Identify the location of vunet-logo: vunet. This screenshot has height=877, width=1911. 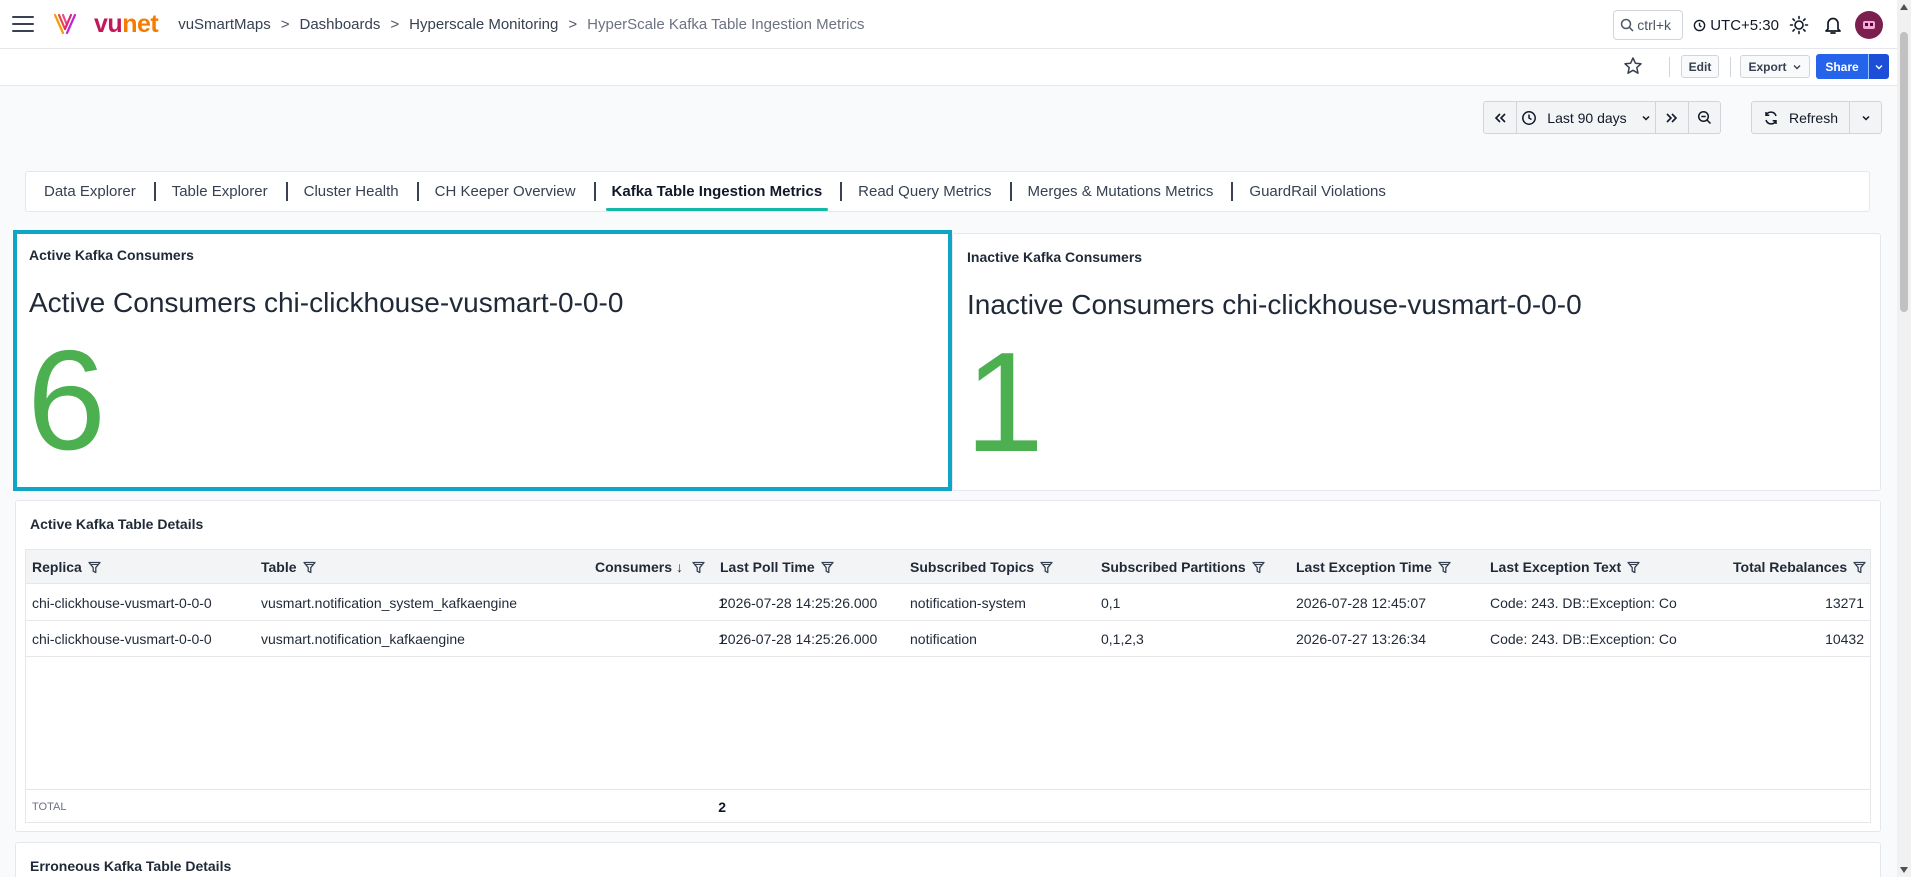
(105, 24).